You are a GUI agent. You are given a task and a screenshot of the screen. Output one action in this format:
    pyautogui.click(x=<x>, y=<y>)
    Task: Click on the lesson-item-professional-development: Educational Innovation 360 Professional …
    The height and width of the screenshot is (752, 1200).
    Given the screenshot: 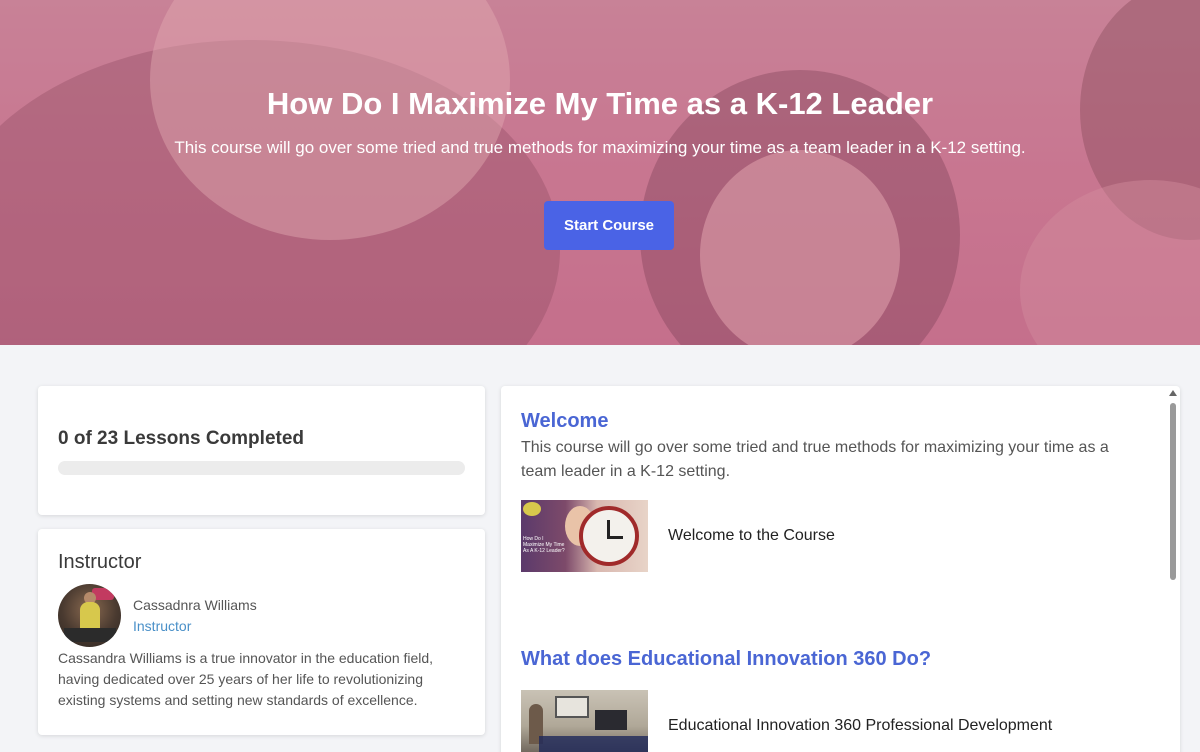 What is the action you would take?
    pyautogui.click(x=831, y=721)
    